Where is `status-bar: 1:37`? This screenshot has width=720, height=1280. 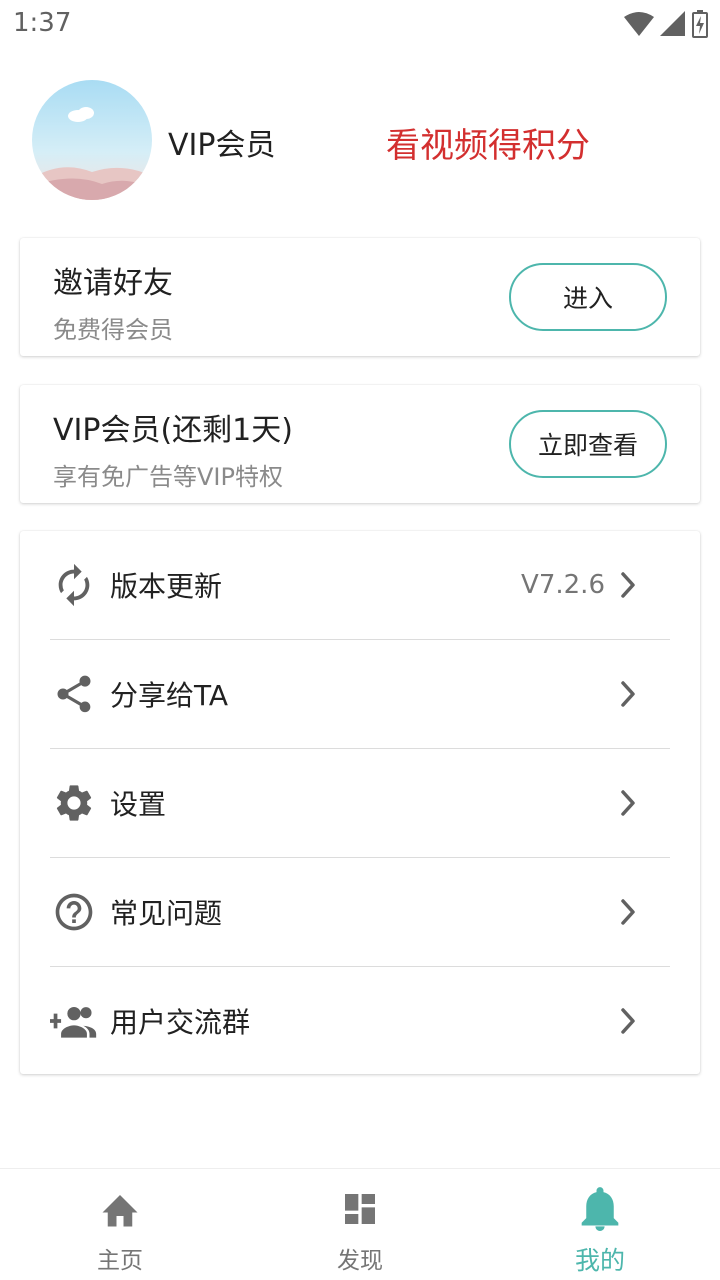
status-bar: 1:37 is located at coordinates (360, 25).